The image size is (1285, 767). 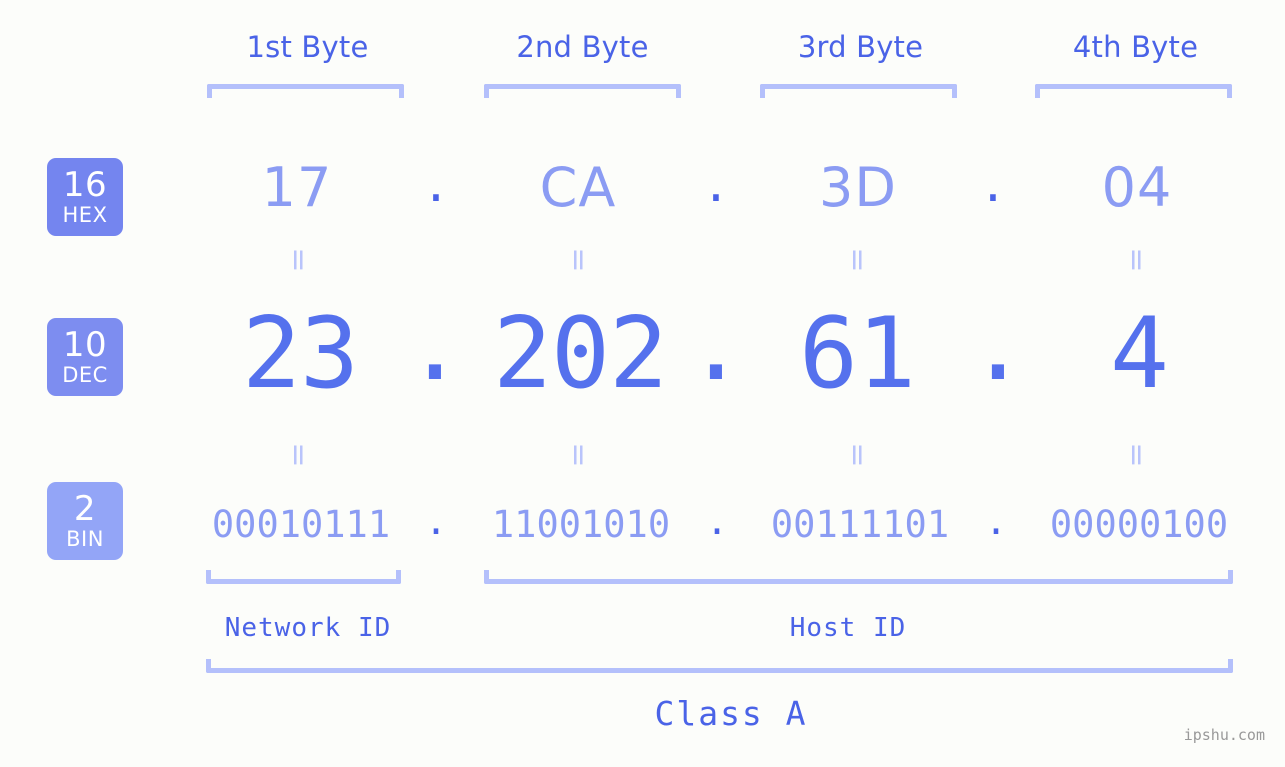 I want to click on byte-label-3: 3rd Byte, so click(x=860, y=47).